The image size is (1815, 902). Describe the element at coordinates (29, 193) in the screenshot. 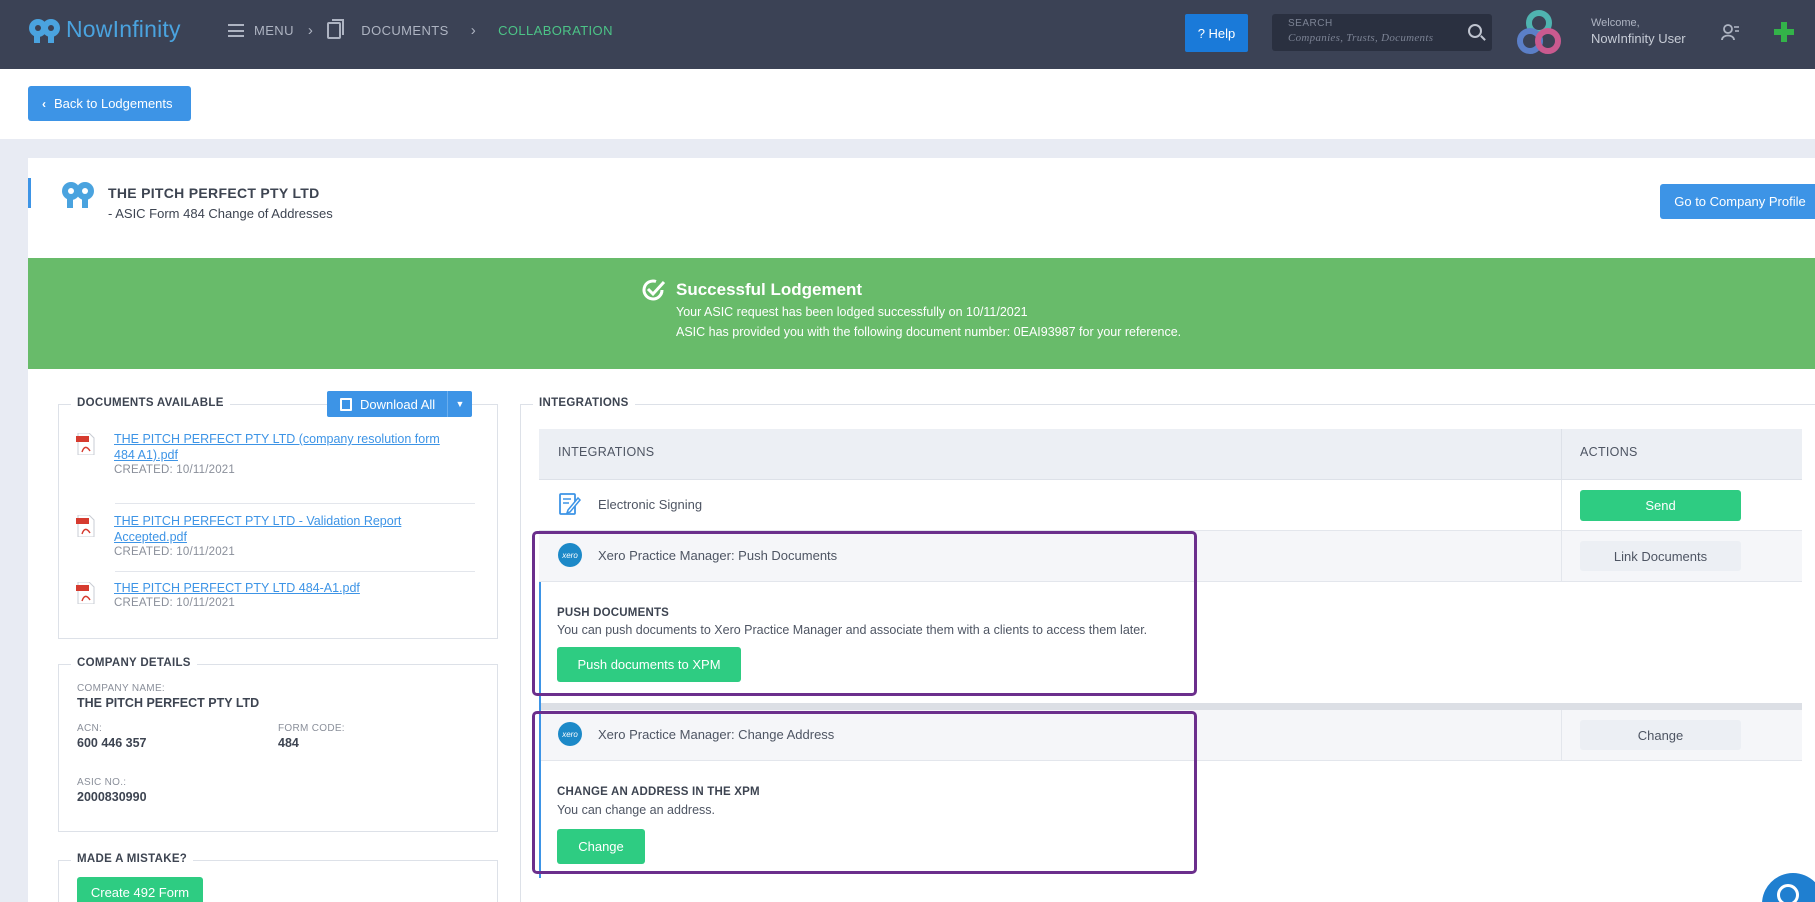

I see `title-accent-bar` at that location.